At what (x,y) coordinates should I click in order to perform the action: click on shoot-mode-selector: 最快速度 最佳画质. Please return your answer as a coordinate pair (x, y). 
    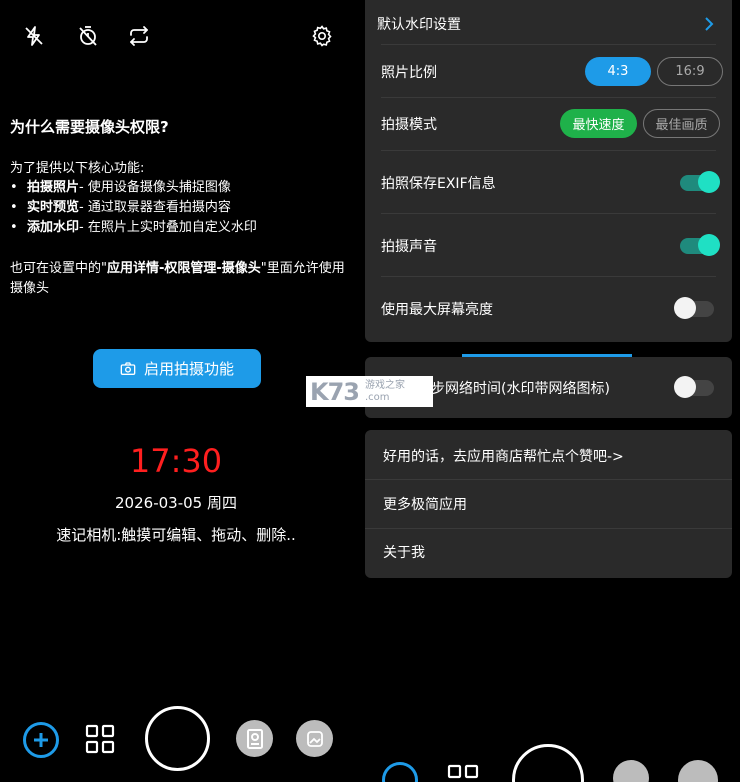
    Looking at the image, I should click on (640, 123).